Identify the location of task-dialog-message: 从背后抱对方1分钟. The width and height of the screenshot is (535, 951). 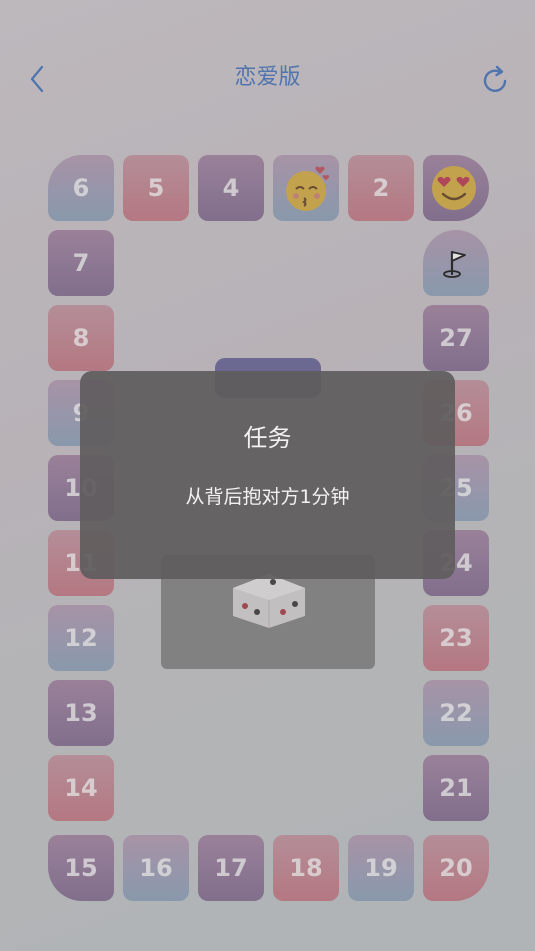
(267, 497).